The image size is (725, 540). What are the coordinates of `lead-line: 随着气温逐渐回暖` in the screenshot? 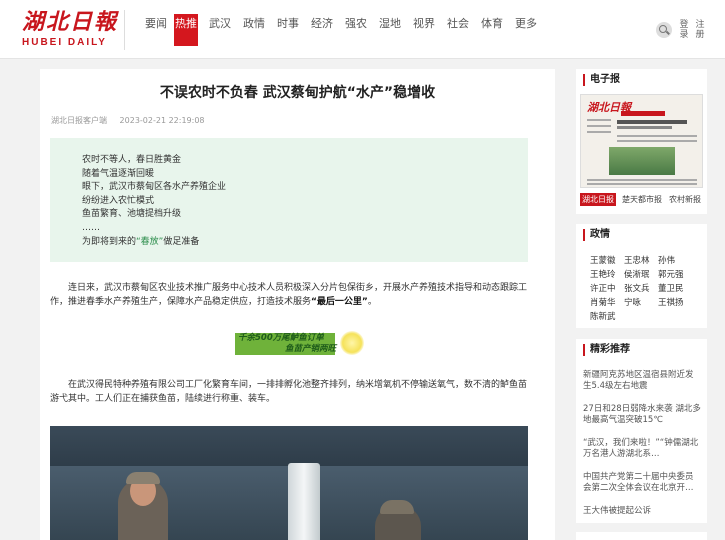 It's located at (118, 173).